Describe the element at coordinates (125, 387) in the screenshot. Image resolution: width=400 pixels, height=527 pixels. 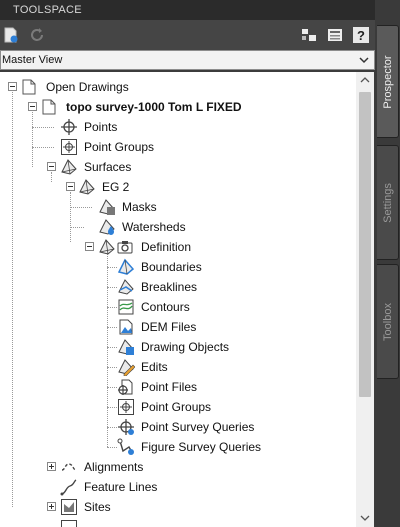
I see `point-files-icon` at that location.